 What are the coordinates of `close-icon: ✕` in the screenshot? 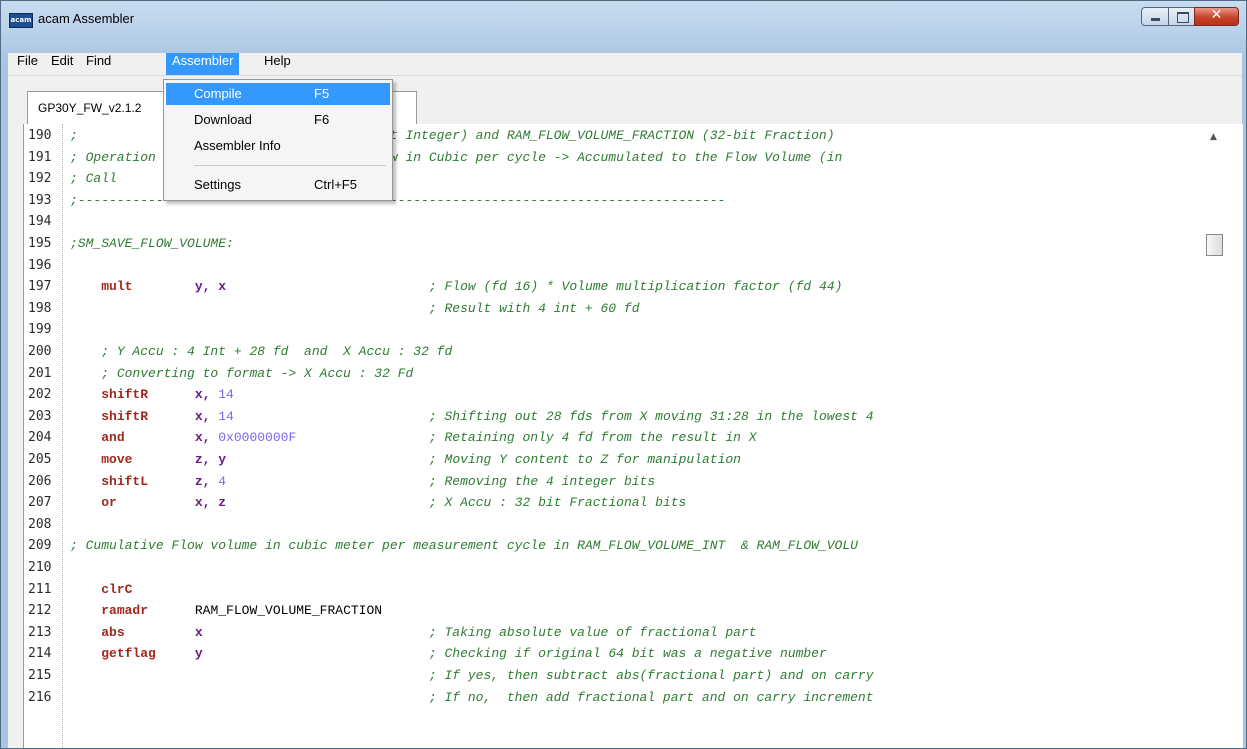 It's located at (1216, 15).